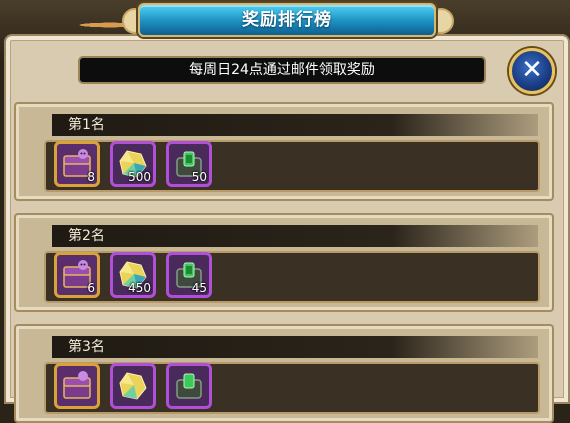  I want to click on panel-title: 奖励排行榜, so click(287, 20).